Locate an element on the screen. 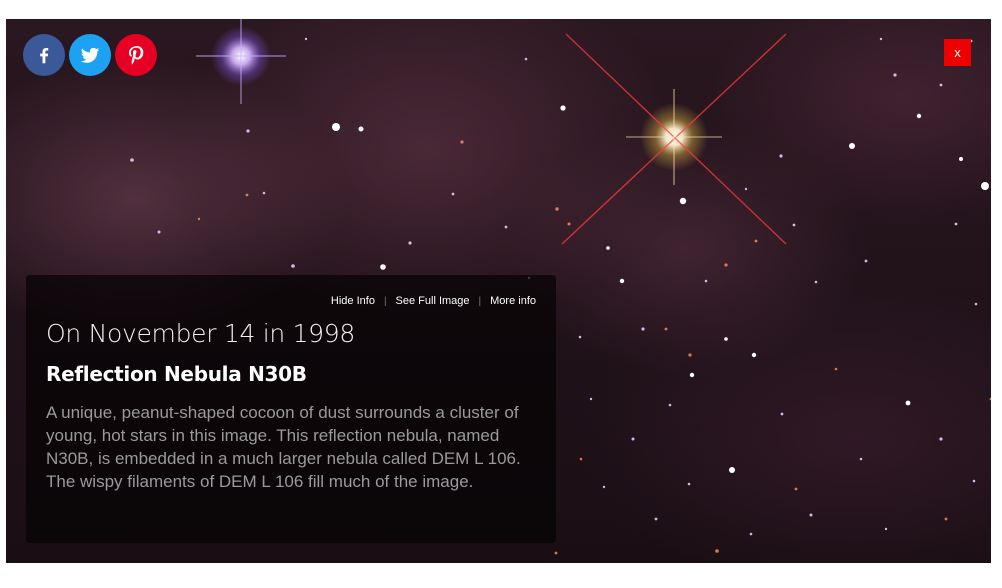 The width and height of the screenshot is (1002, 588). twitter-share-button is located at coordinates (90, 55).